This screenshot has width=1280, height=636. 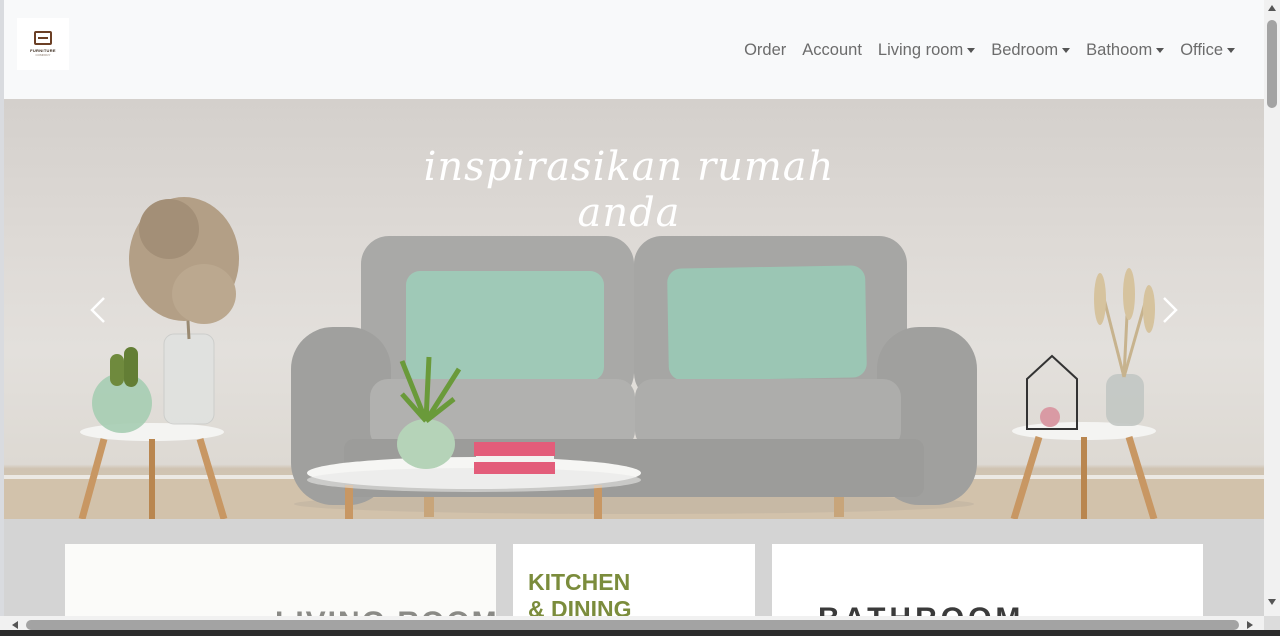 What do you see at coordinates (1250, 625) in the screenshot?
I see `scroll-right-icon` at bounding box center [1250, 625].